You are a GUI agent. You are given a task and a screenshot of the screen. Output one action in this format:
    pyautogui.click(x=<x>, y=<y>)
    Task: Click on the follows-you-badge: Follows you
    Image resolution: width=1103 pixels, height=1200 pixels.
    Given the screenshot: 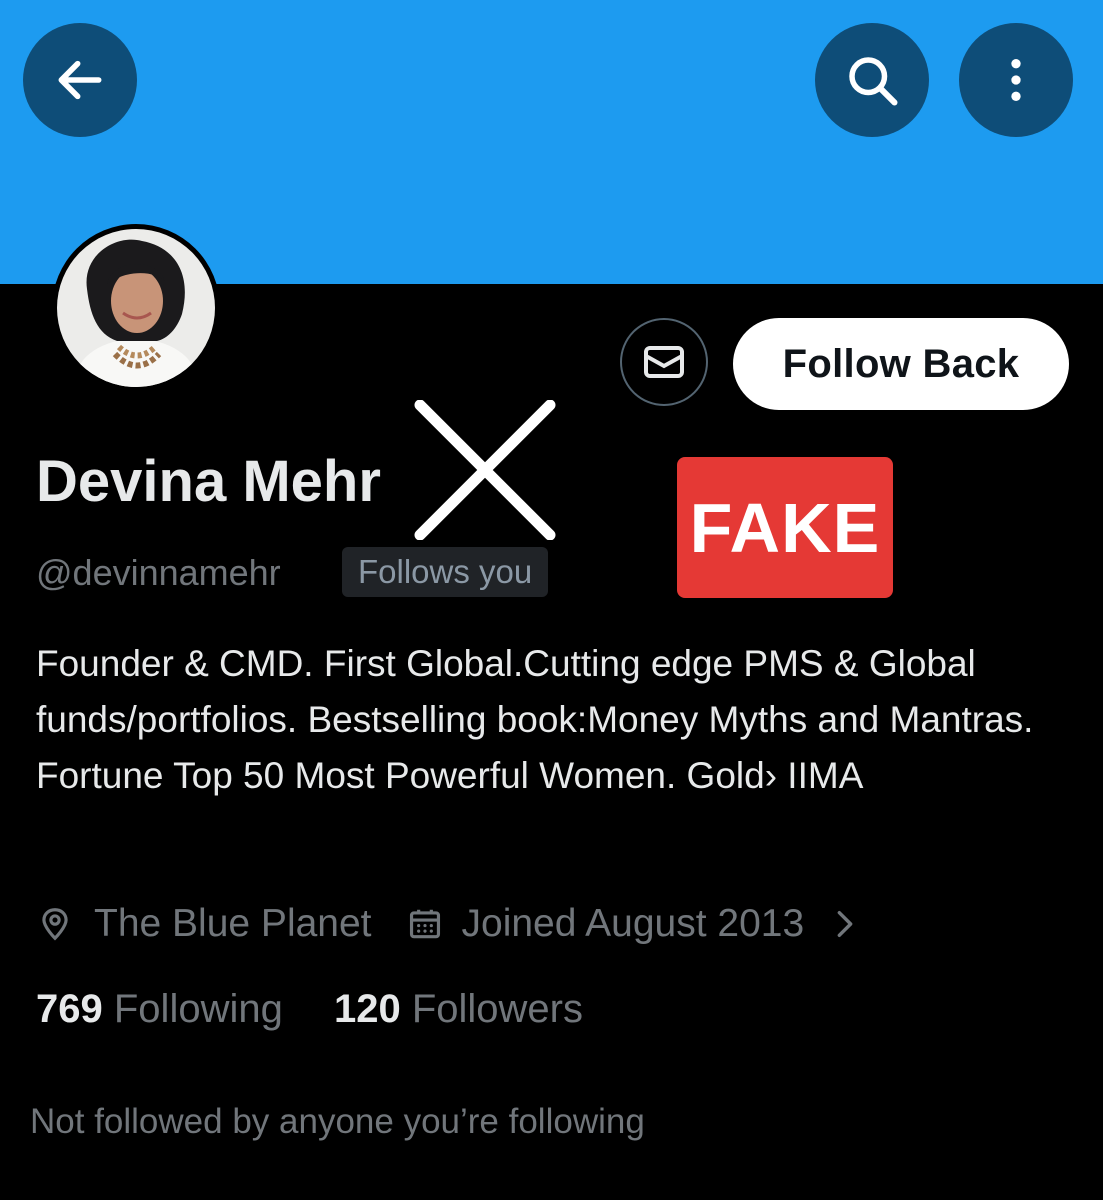 What is the action you would take?
    pyautogui.click(x=445, y=572)
    